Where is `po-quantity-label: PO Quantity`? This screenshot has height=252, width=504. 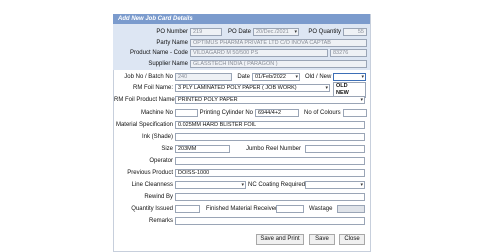 po-quantity-label: PO Quantity is located at coordinates (324, 32).